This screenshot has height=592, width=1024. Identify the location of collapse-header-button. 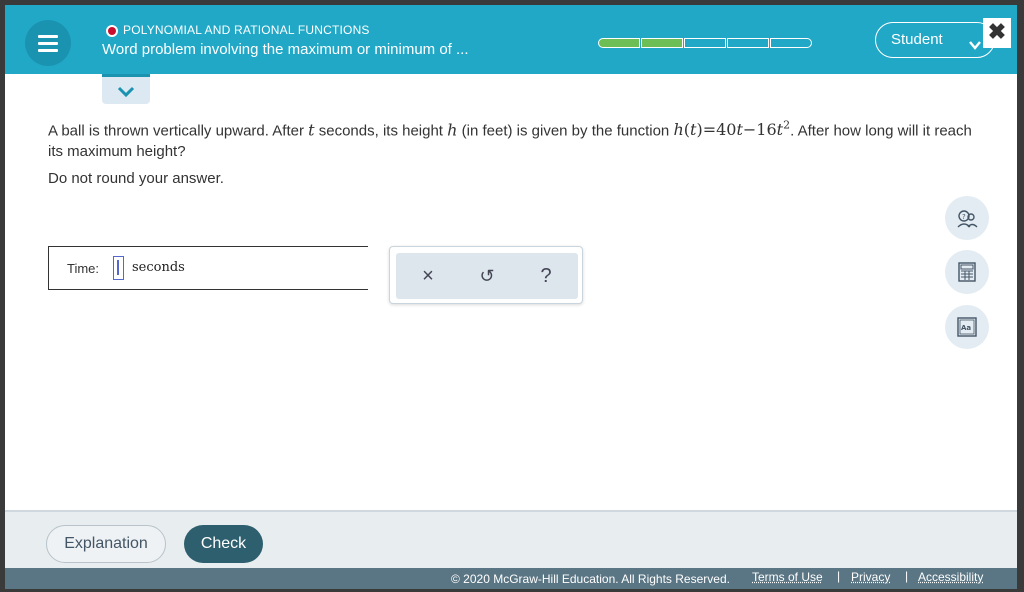
(126, 89).